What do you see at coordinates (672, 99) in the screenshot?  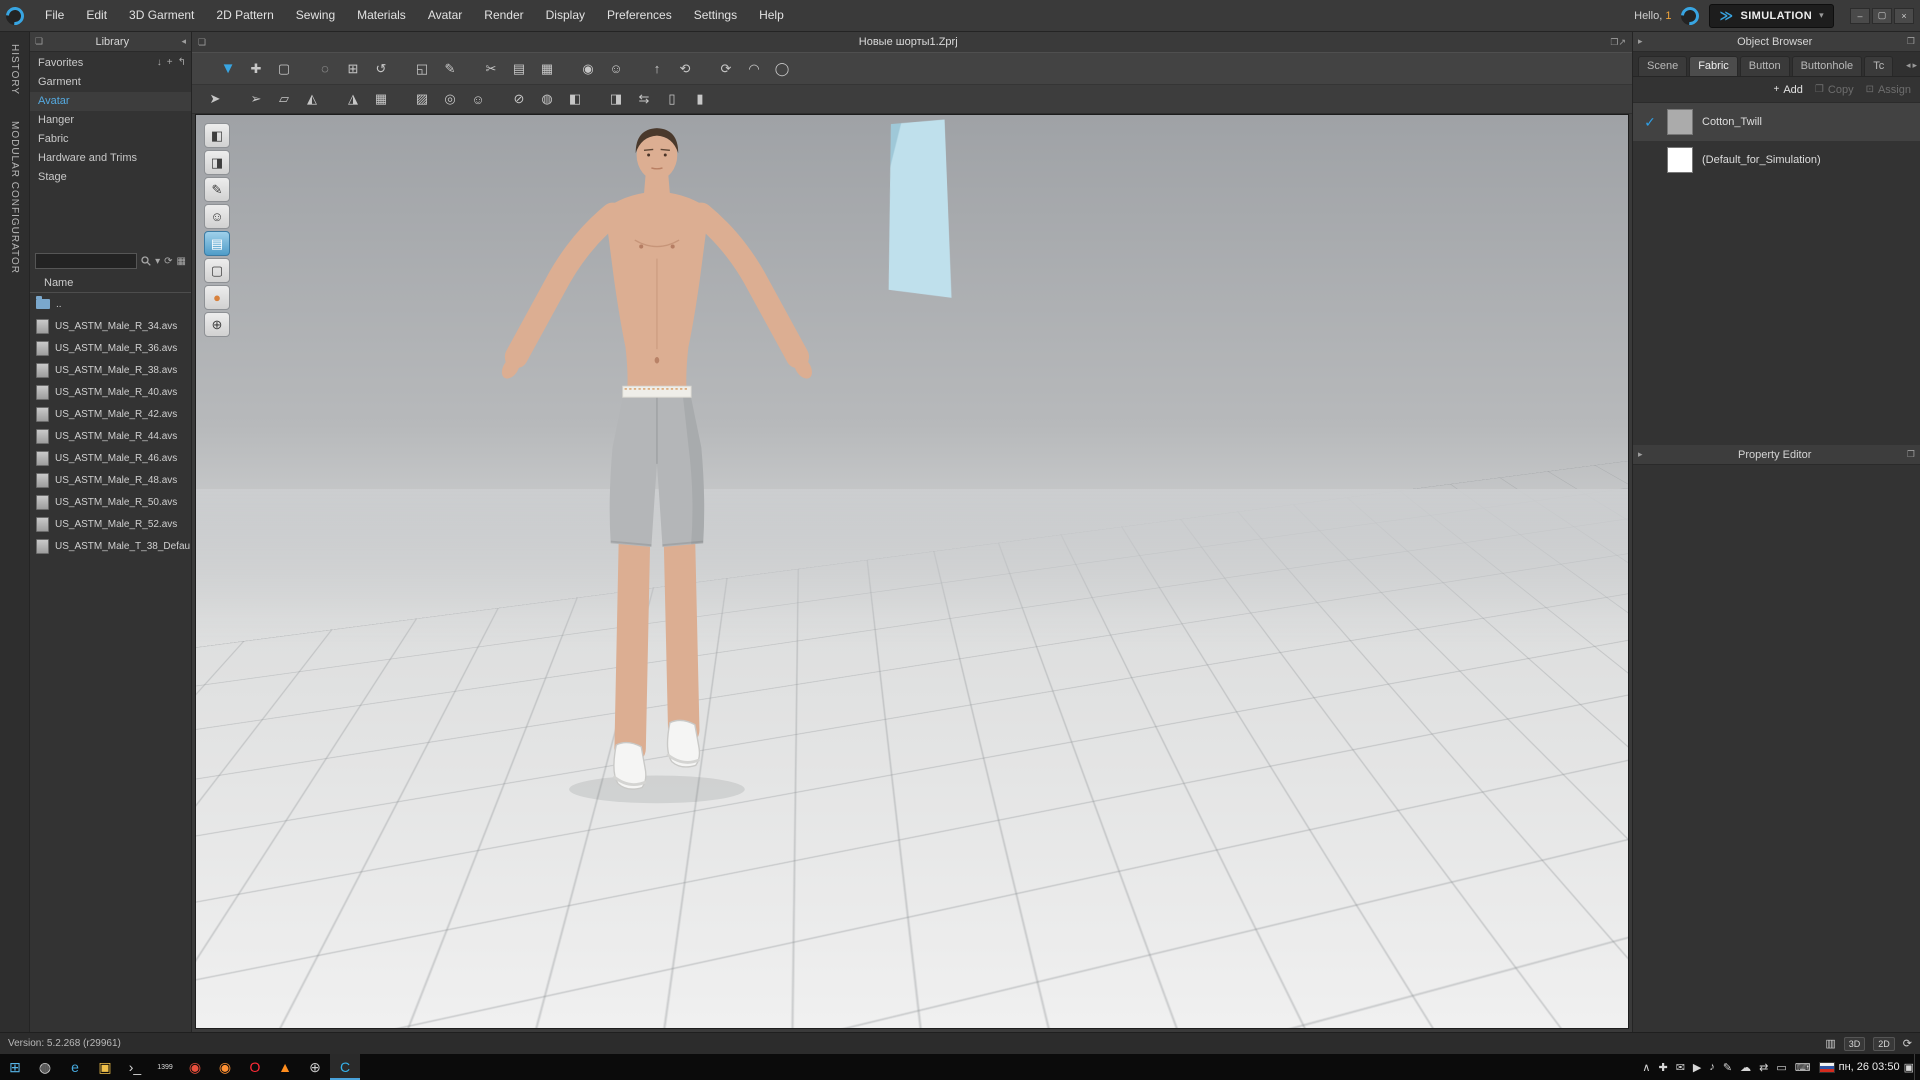 I see `mirror-left-icon: ▯` at bounding box center [672, 99].